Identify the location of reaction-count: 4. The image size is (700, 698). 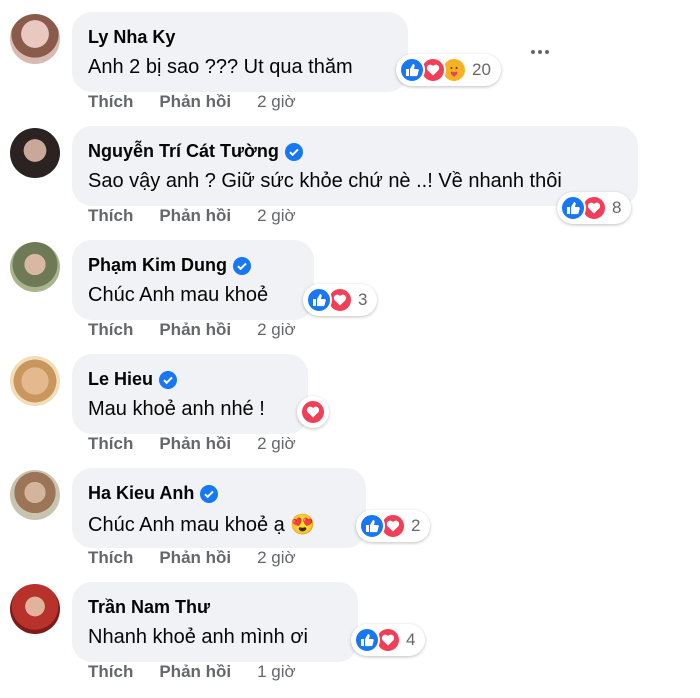
(411, 639).